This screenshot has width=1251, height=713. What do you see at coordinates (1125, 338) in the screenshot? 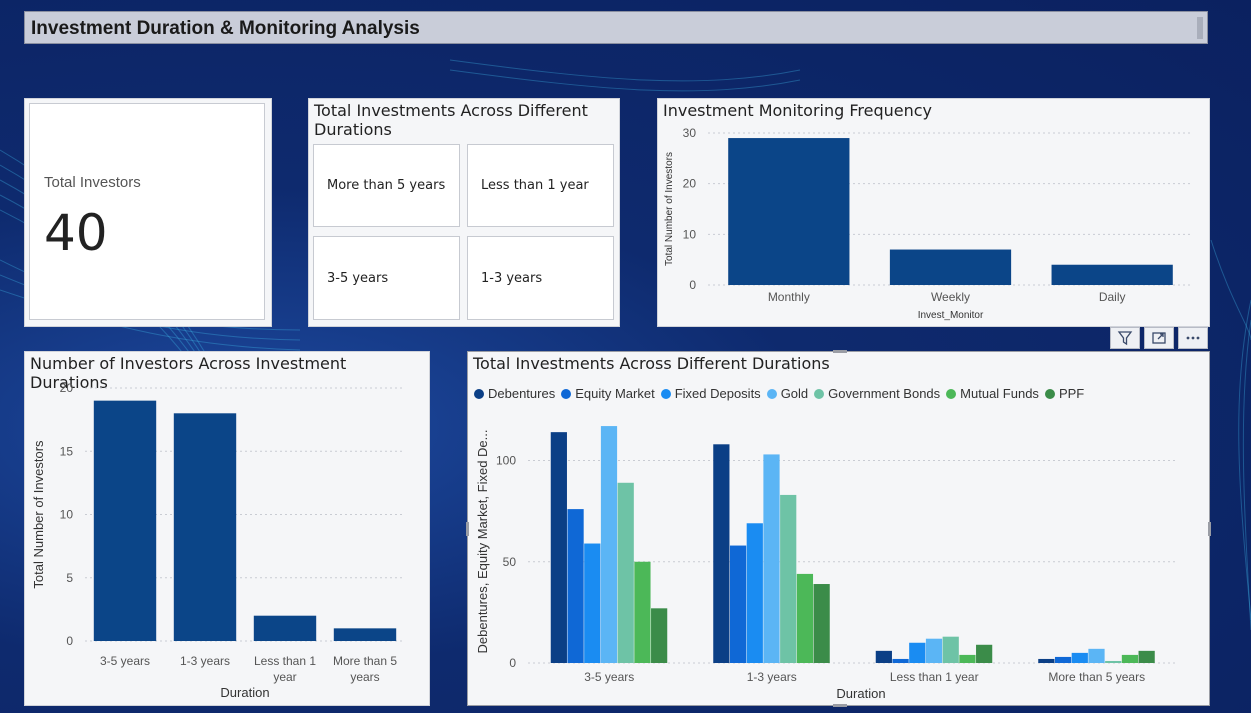
I see `filter-icon` at bounding box center [1125, 338].